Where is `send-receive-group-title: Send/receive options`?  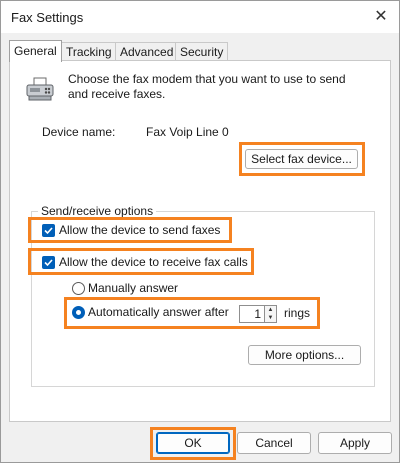 send-receive-group-title: Send/receive options is located at coordinates (97, 211).